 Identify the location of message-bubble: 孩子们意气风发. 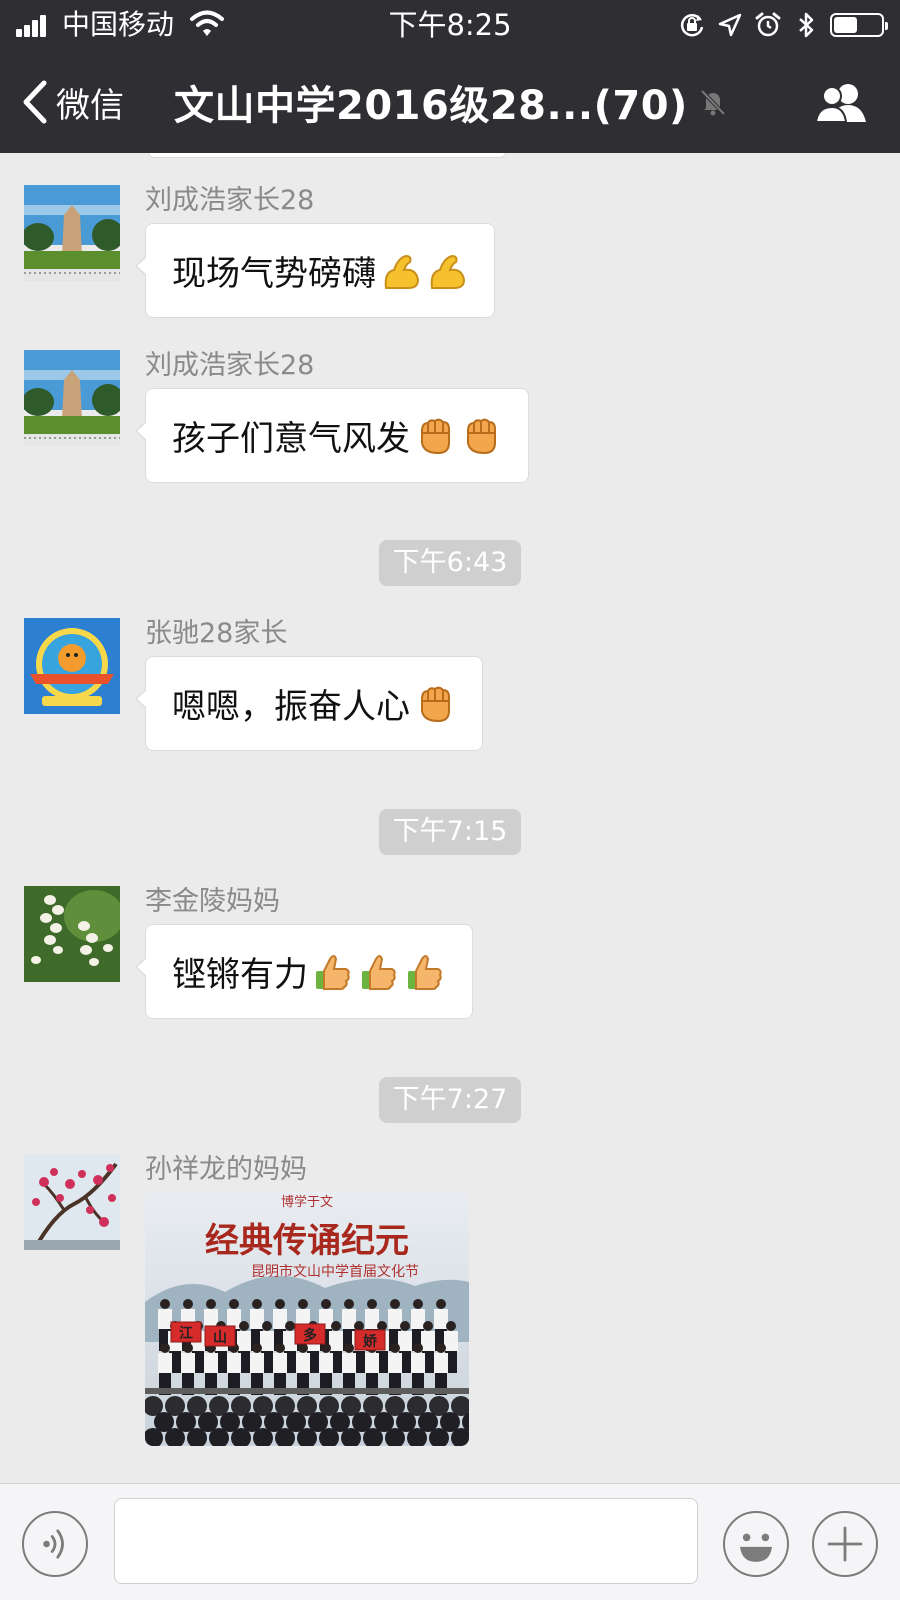
(332, 435).